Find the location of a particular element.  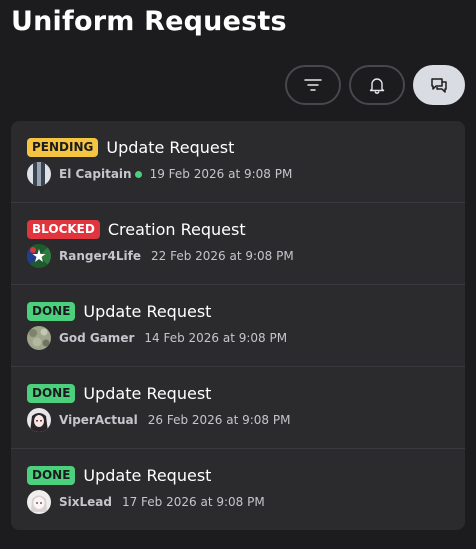

timestamp: 19 Feb 2026 at 9:08 PM is located at coordinates (221, 174).